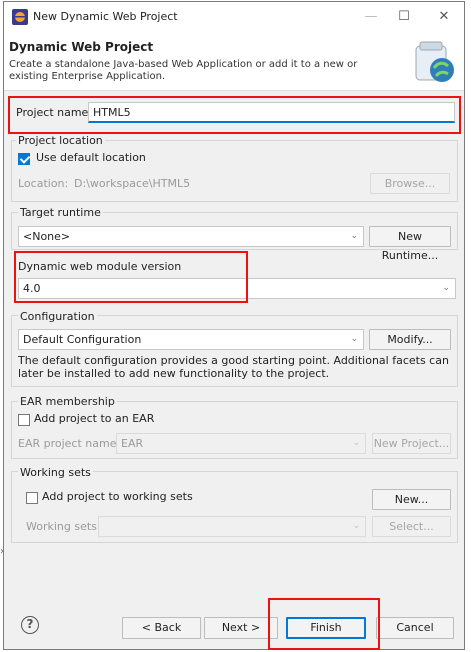 Image resolution: width=471 pixels, height=652 pixels. Describe the element at coordinates (43, 183) in the screenshot. I see `location-label: Location:` at that location.